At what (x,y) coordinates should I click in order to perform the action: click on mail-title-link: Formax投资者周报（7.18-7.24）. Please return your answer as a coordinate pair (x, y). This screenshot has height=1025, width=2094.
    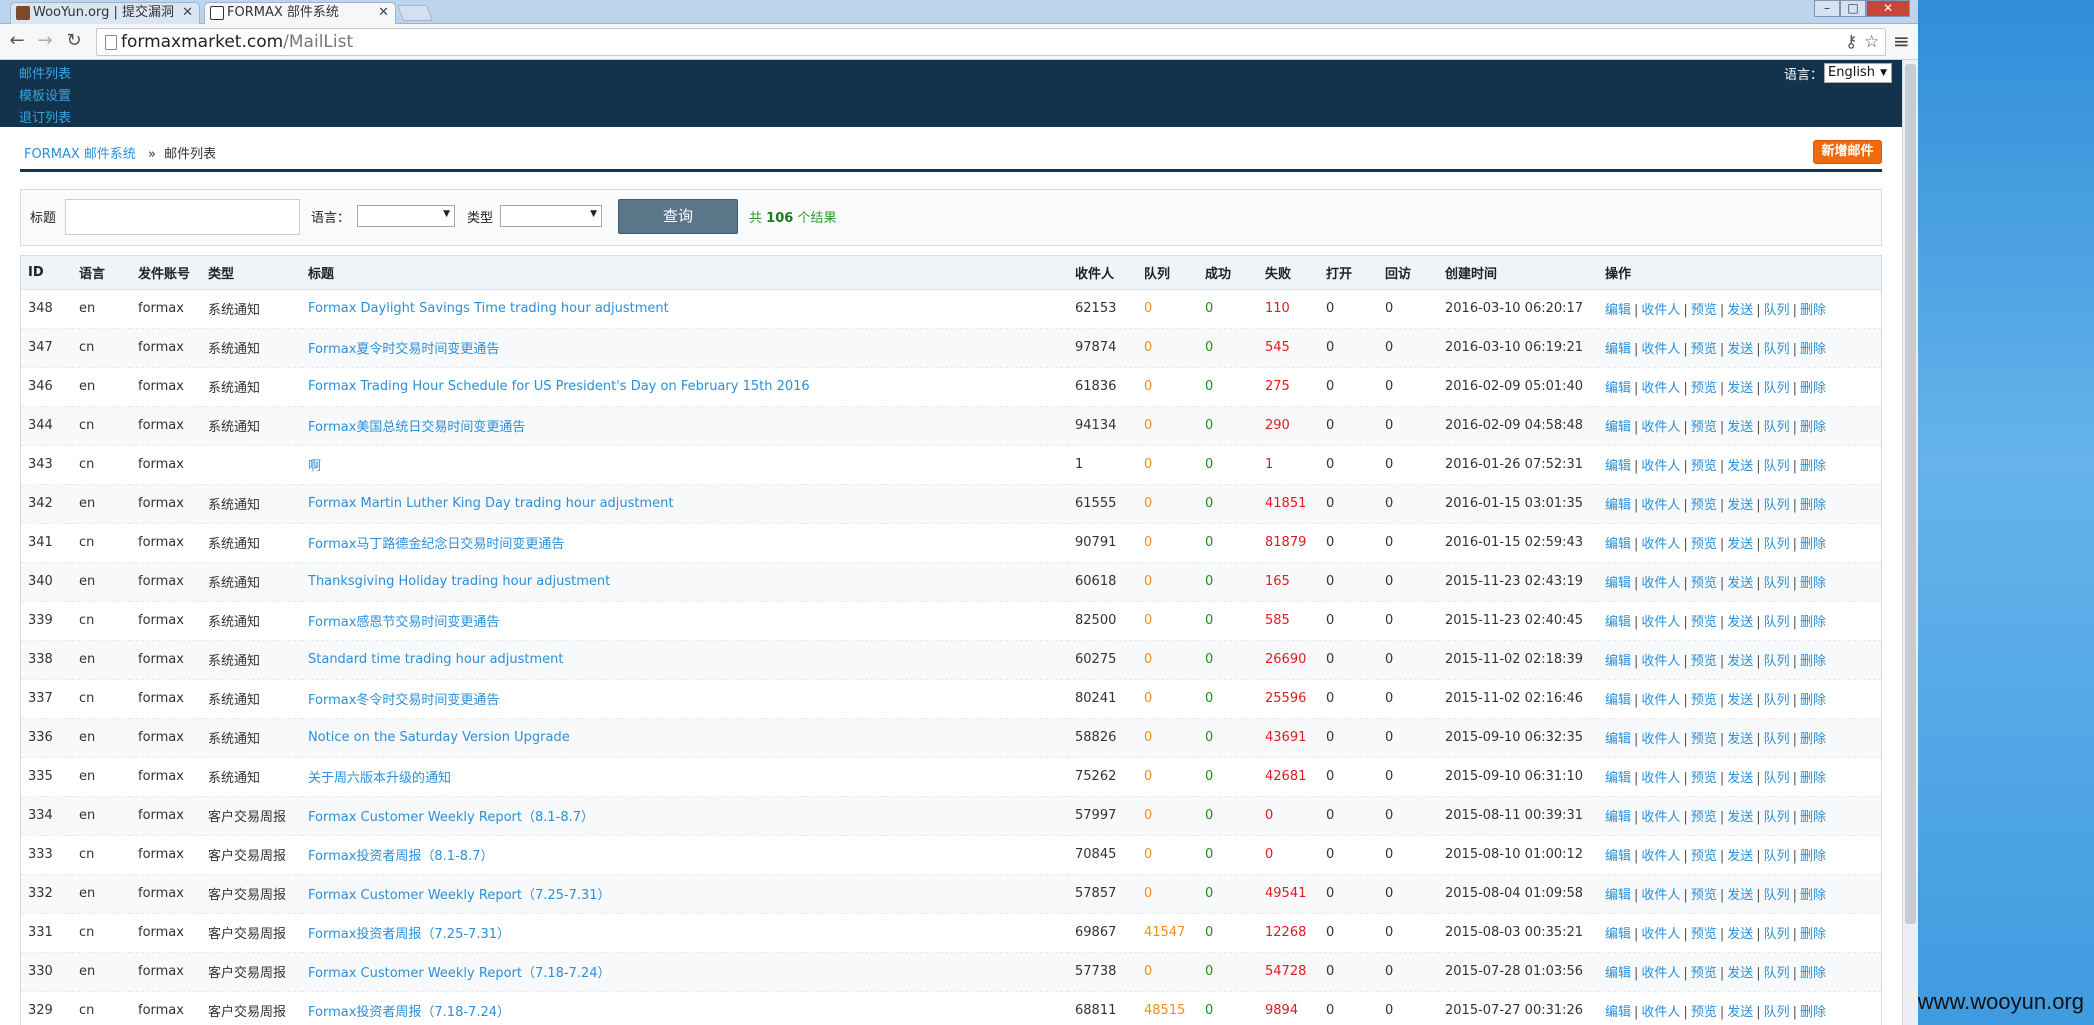
    Looking at the image, I should click on (409, 1012).